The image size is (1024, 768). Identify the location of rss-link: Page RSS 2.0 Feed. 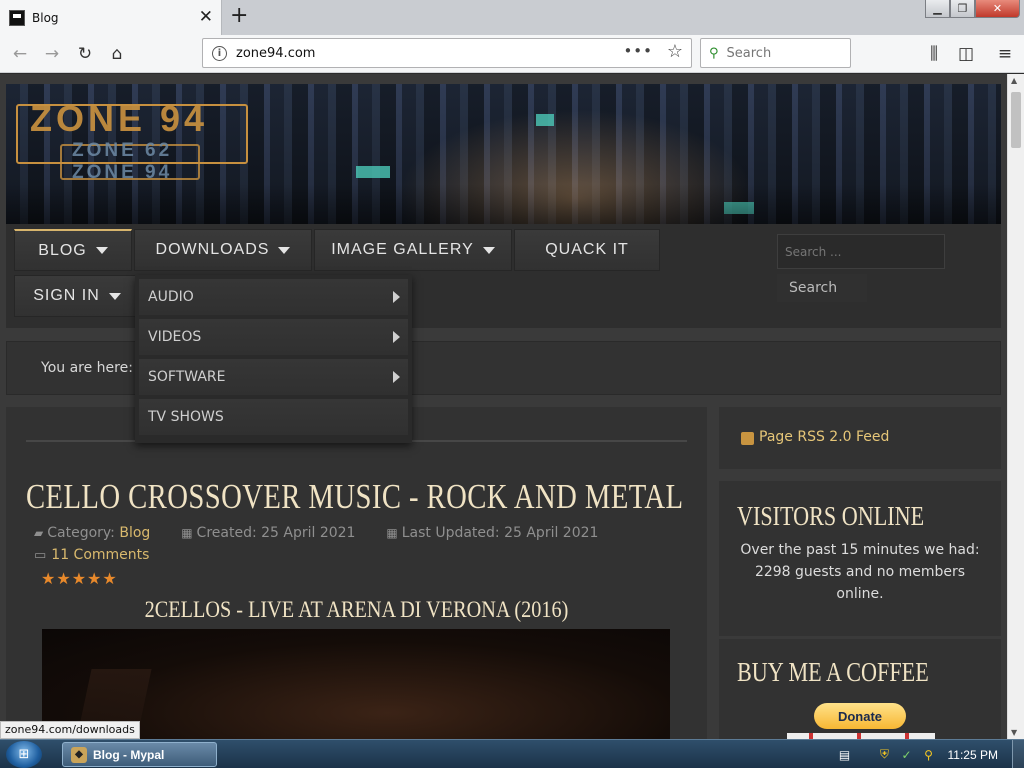
(824, 437).